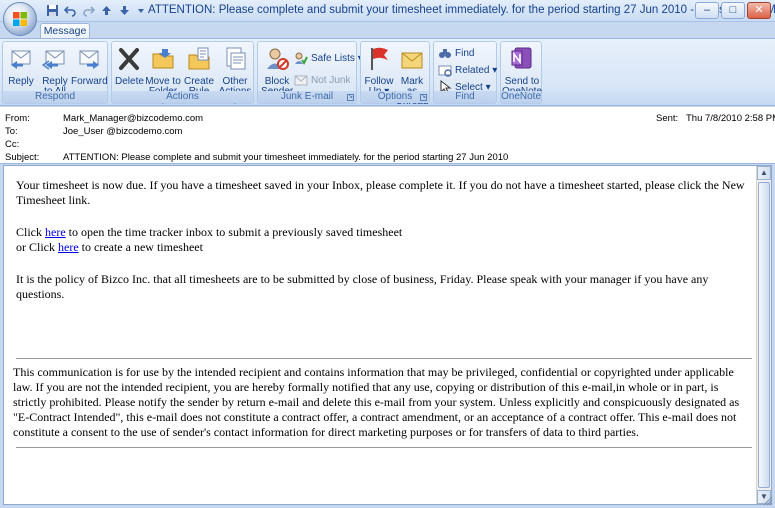  I want to click on office-logo-icon, so click(20, 19).